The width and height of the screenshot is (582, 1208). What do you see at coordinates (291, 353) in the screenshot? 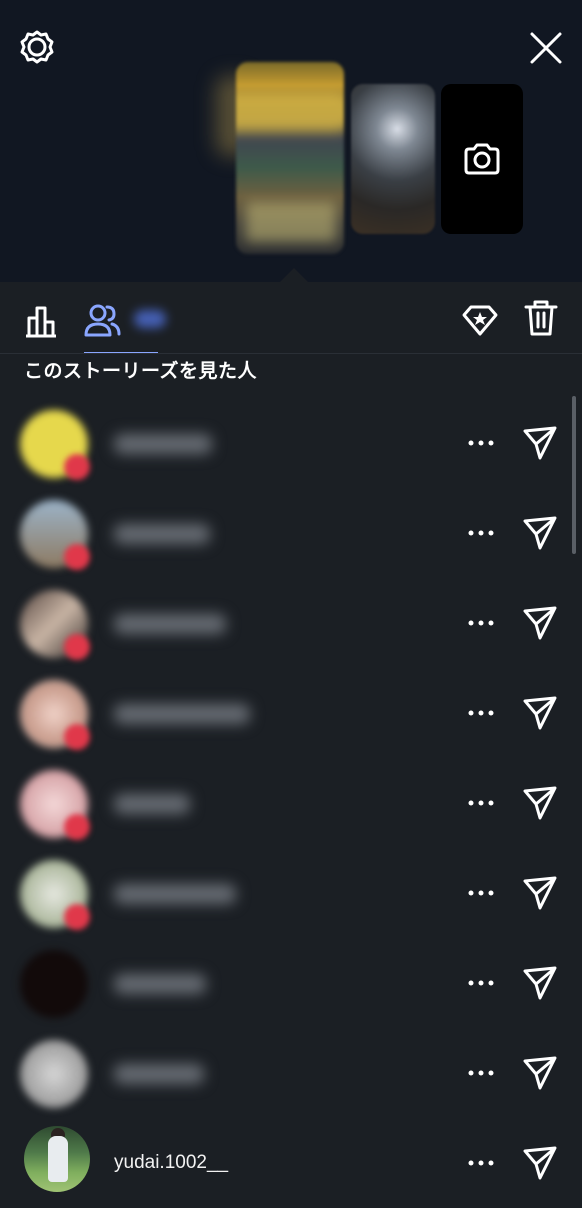
I see `divider` at bounding box center [291, 353].